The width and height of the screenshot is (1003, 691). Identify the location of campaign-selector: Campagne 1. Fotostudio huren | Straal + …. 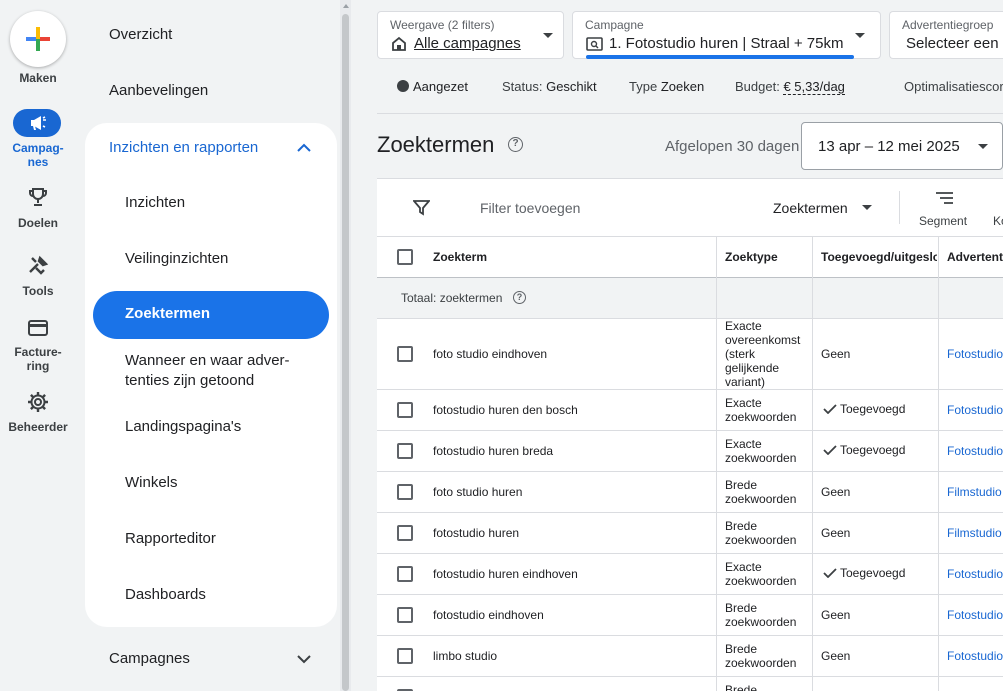
(726, 35).